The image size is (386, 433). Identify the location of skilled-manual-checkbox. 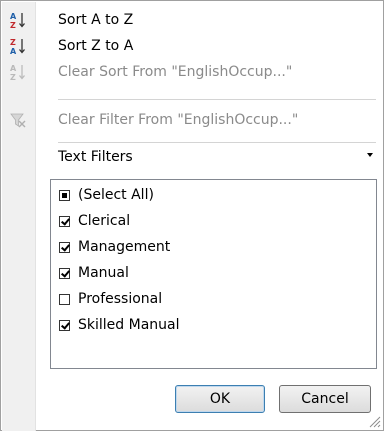
(64, 325).